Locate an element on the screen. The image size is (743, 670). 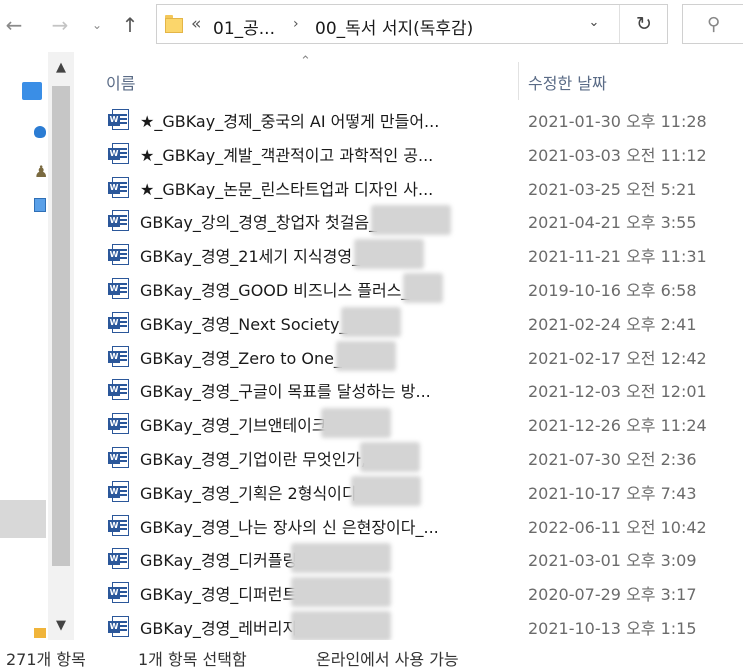
search-box: ⚲ is located at coordinates (712, 24).